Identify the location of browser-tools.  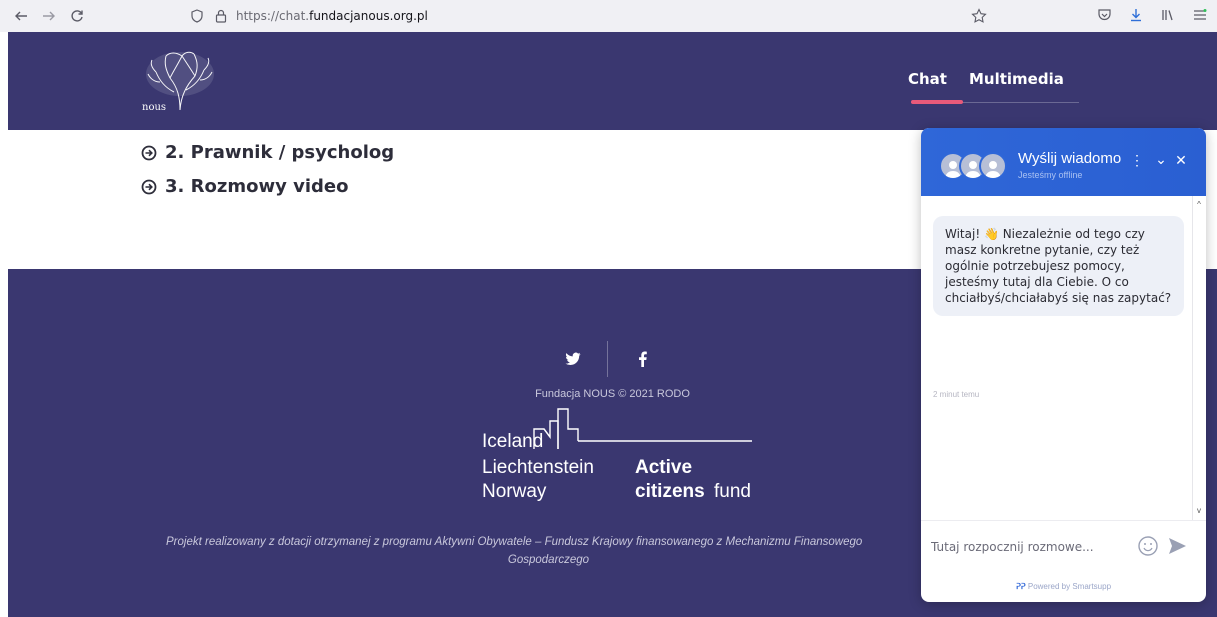
(1152, 15).